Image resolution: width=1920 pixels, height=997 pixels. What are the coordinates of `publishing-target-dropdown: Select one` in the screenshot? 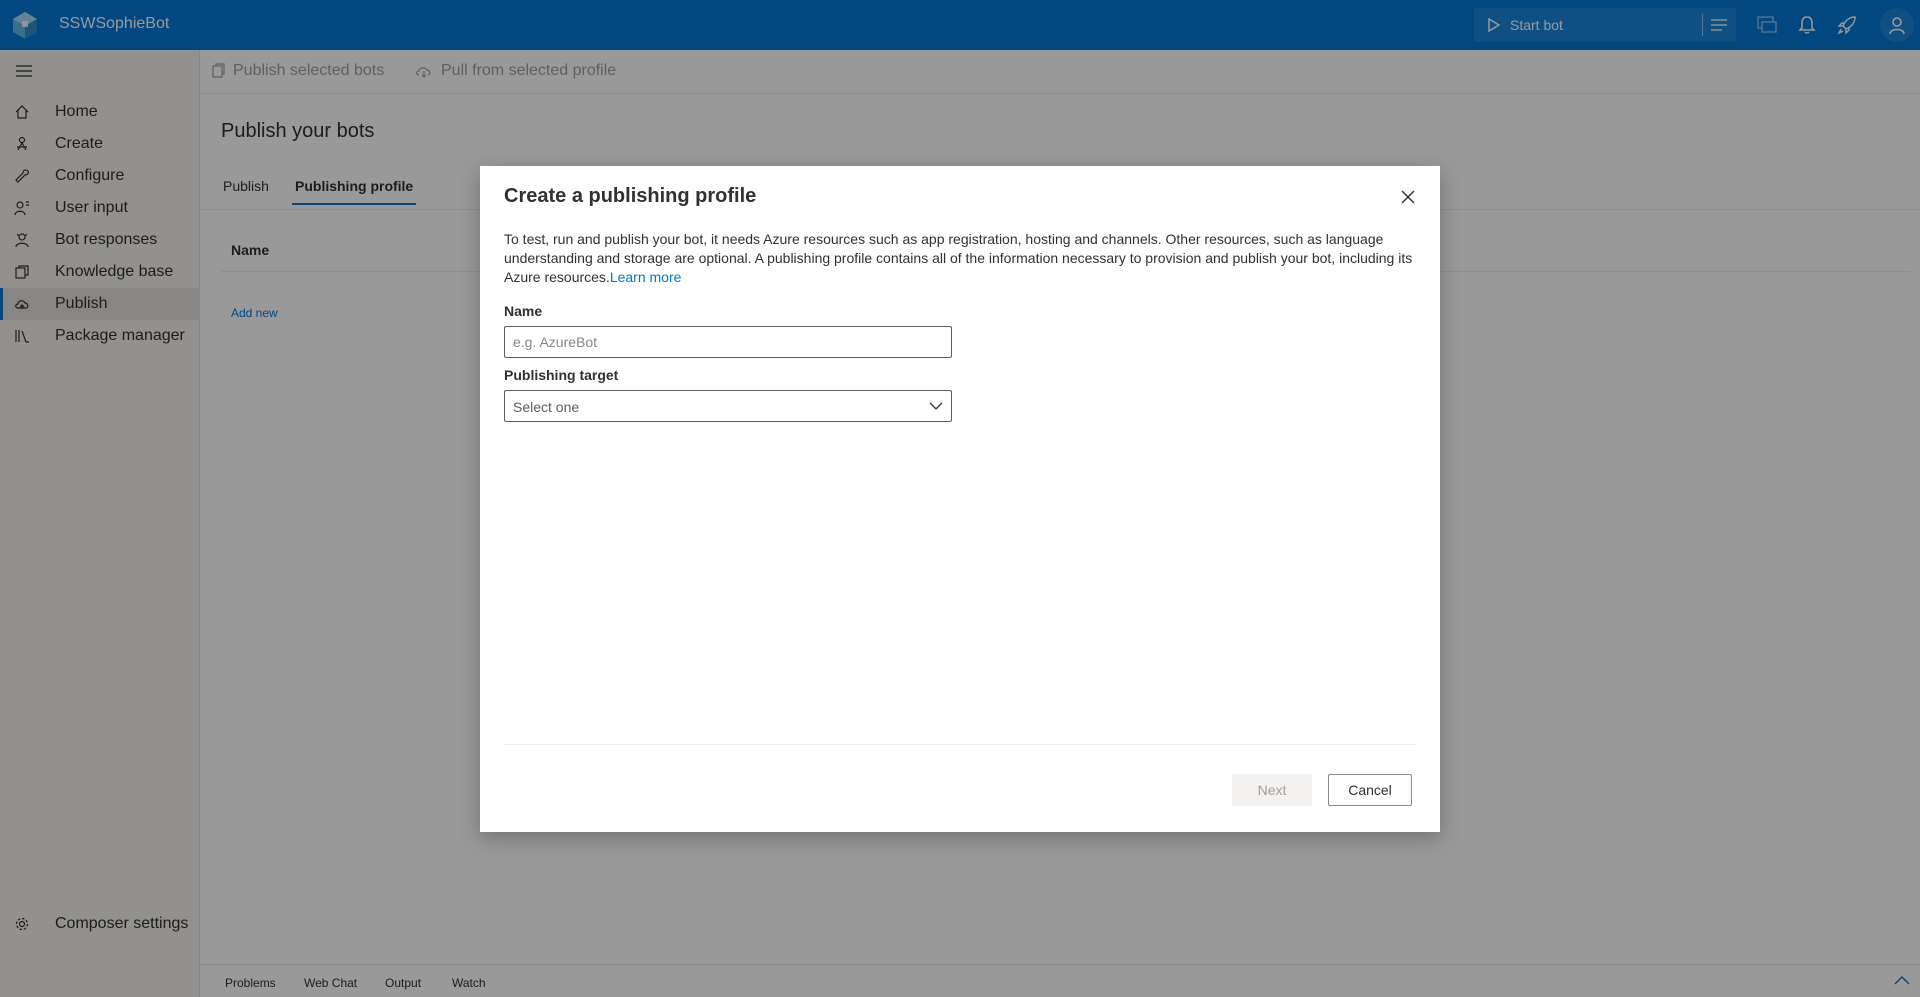 It's located at (728, 406).